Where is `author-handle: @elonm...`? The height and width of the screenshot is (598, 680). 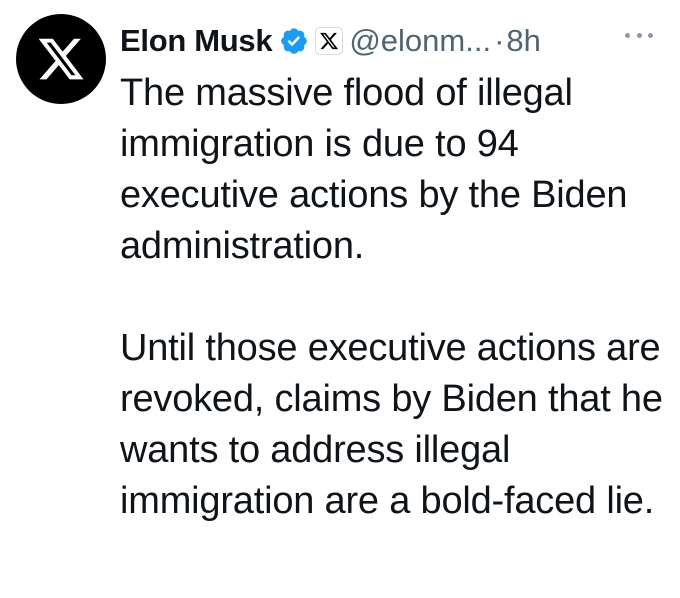
author-handle: @elonm... is located at coordinates (420, 41).